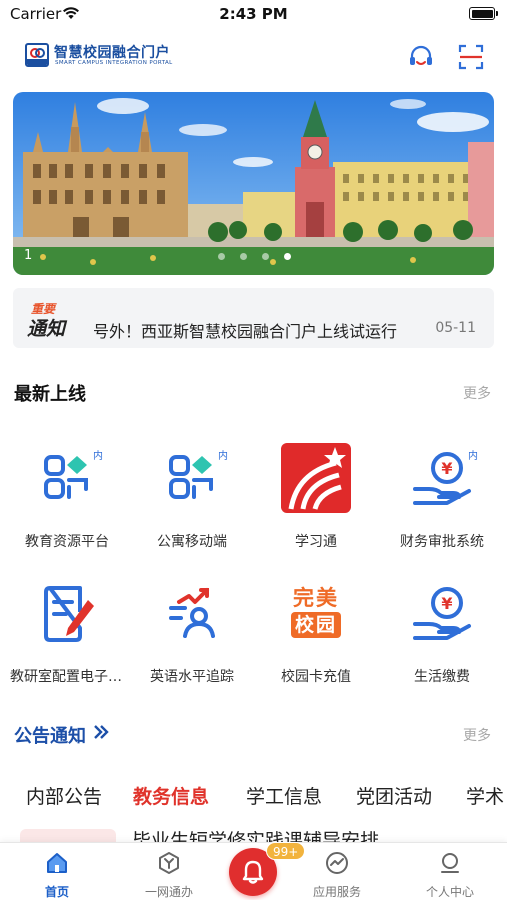  What do you see at coordinates (37, 55) in the screenshot?
I see `school-logo-icon` at bounding box center [37, 55].